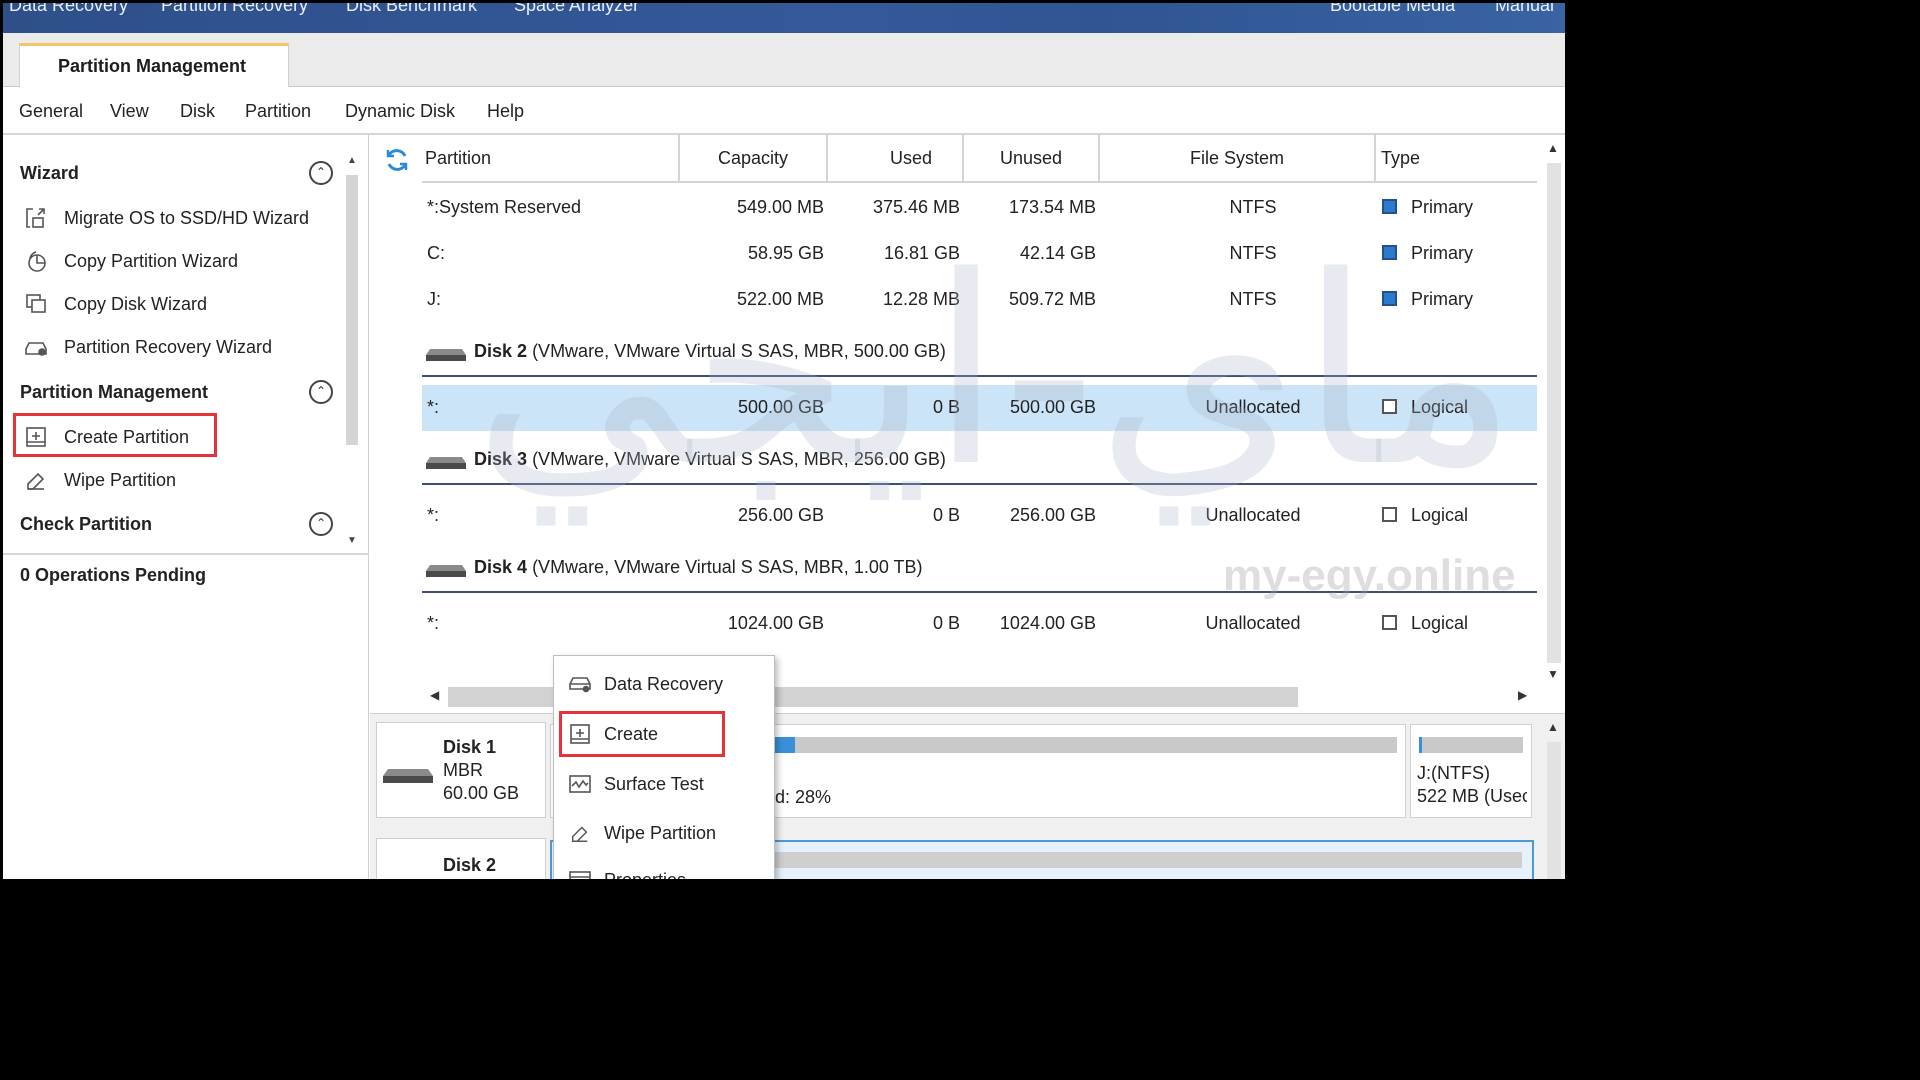 The height and width of the screenshot is (1080, 1920). I want to click on sidebar-item-label: Wipe Partition, so click(120, 479).